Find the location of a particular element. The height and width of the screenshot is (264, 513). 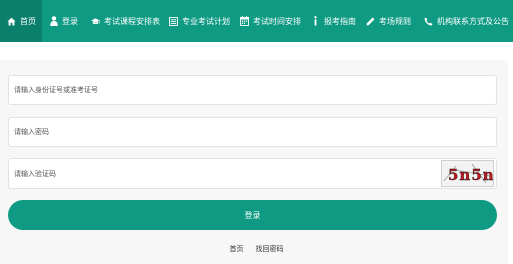

nav-item-course-schedule: 考试课程安排表 is located at coordinates (125, 21).